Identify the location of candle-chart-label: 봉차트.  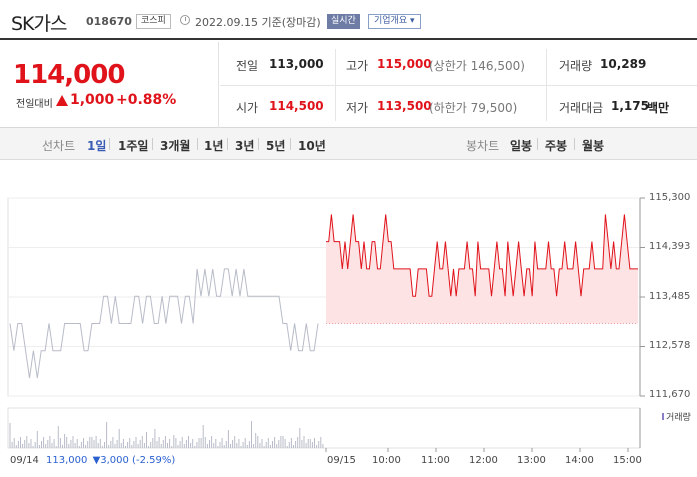
(483, 146).